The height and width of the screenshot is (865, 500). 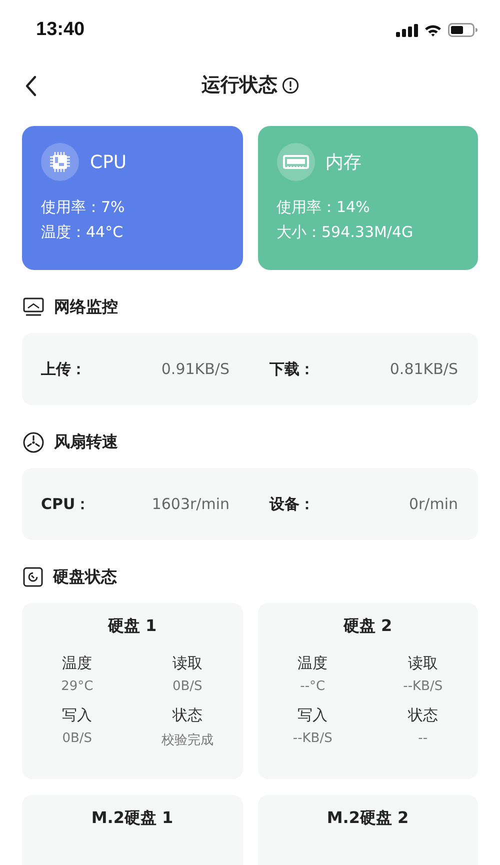 What do you see at coordinates (33, 307) in the screenshot?
I see `monitor-icon` at bounding box center [33, 307].